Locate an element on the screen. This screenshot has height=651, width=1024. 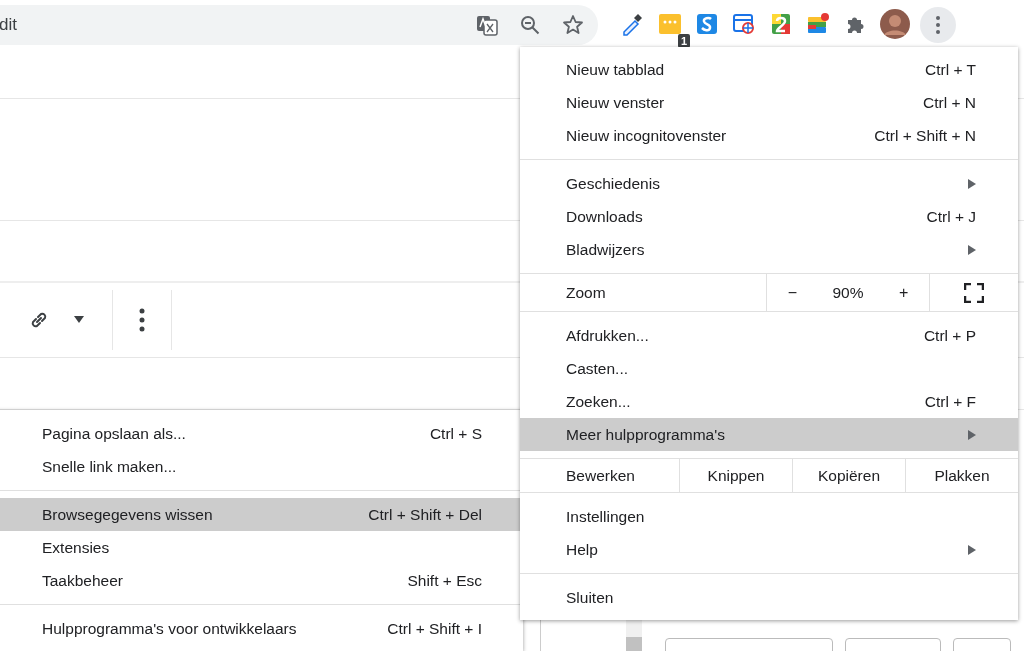
menu-item-label: Sluiten is located at coordinates (590, 597).